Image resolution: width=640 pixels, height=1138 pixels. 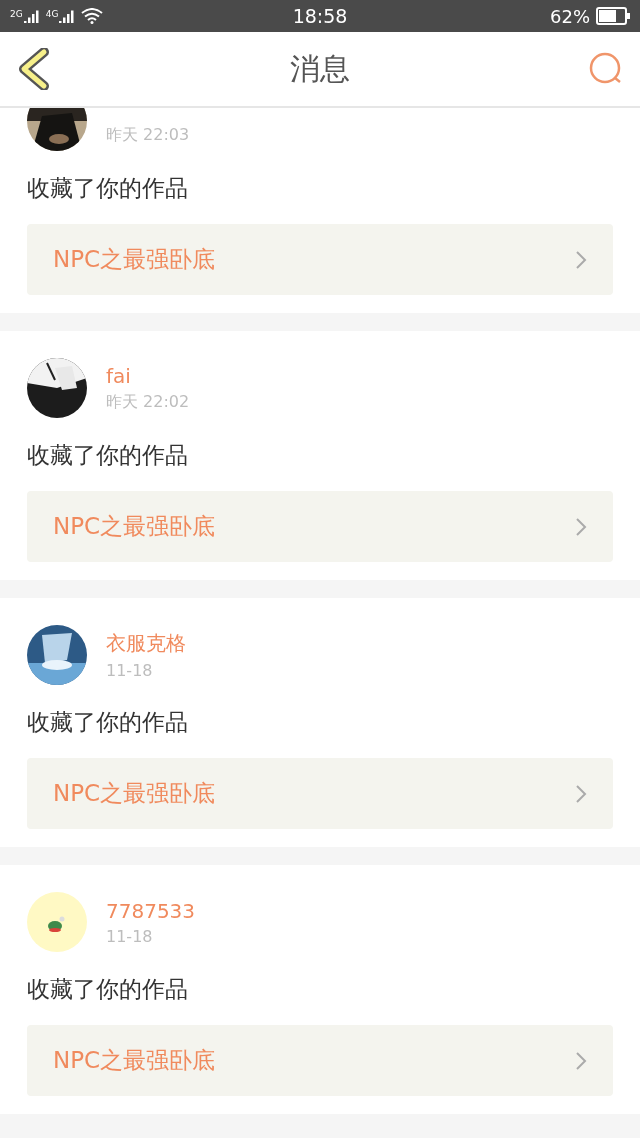 What do you see at coordinates (16, 14) in the screenshot?
I see `network-label: 2G` at bounding box center [16, 14].